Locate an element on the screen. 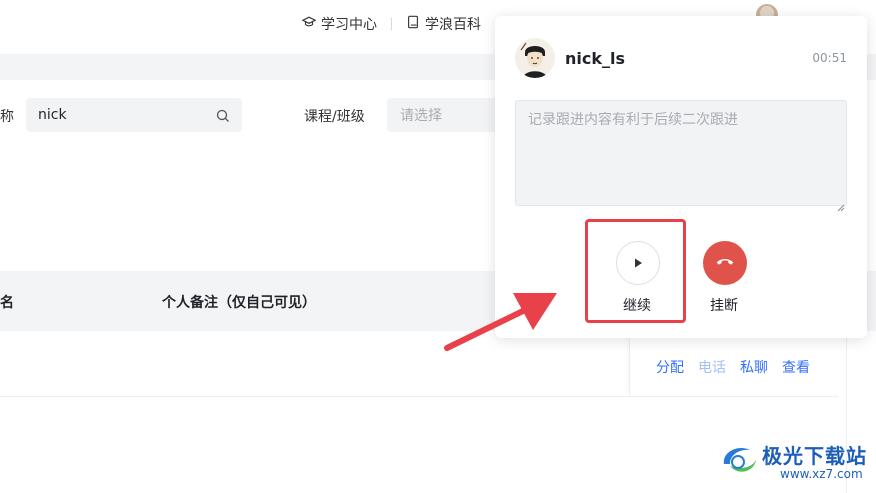  assign-link: 分配 is located at coordinates (670, 367).